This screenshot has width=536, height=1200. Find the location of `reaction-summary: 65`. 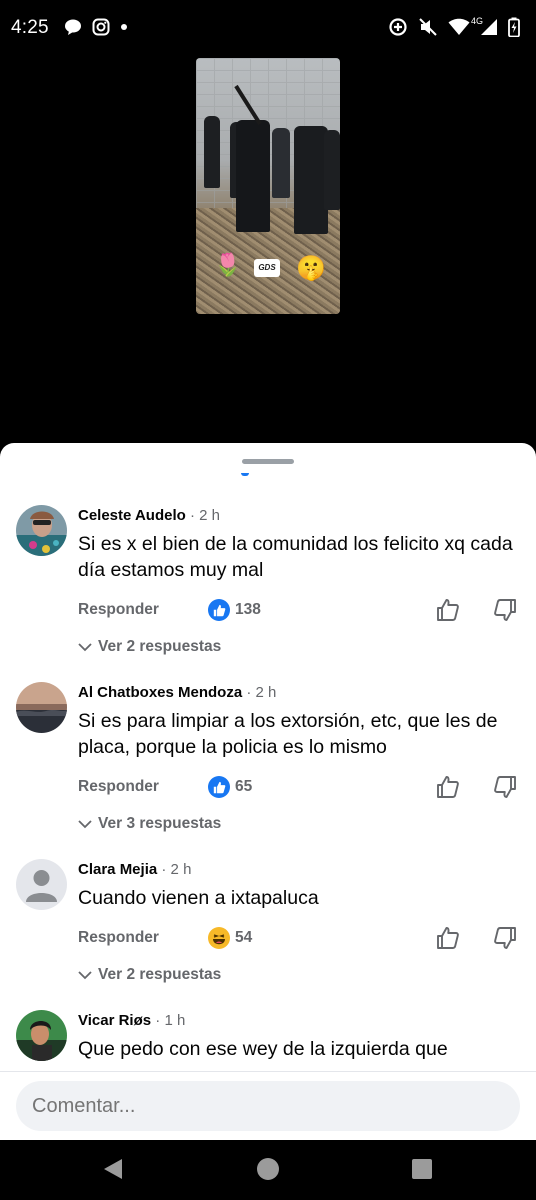

reaction-summary: 65 is located at coordinates (230, 787).